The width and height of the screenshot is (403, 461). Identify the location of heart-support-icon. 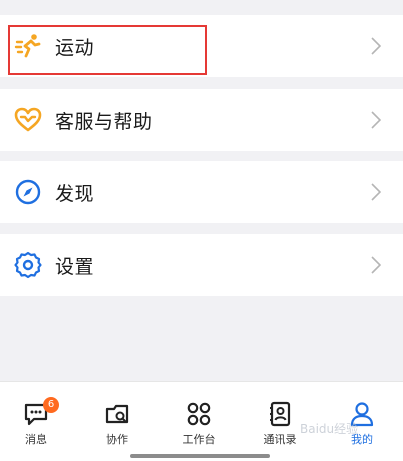
(28, 119).